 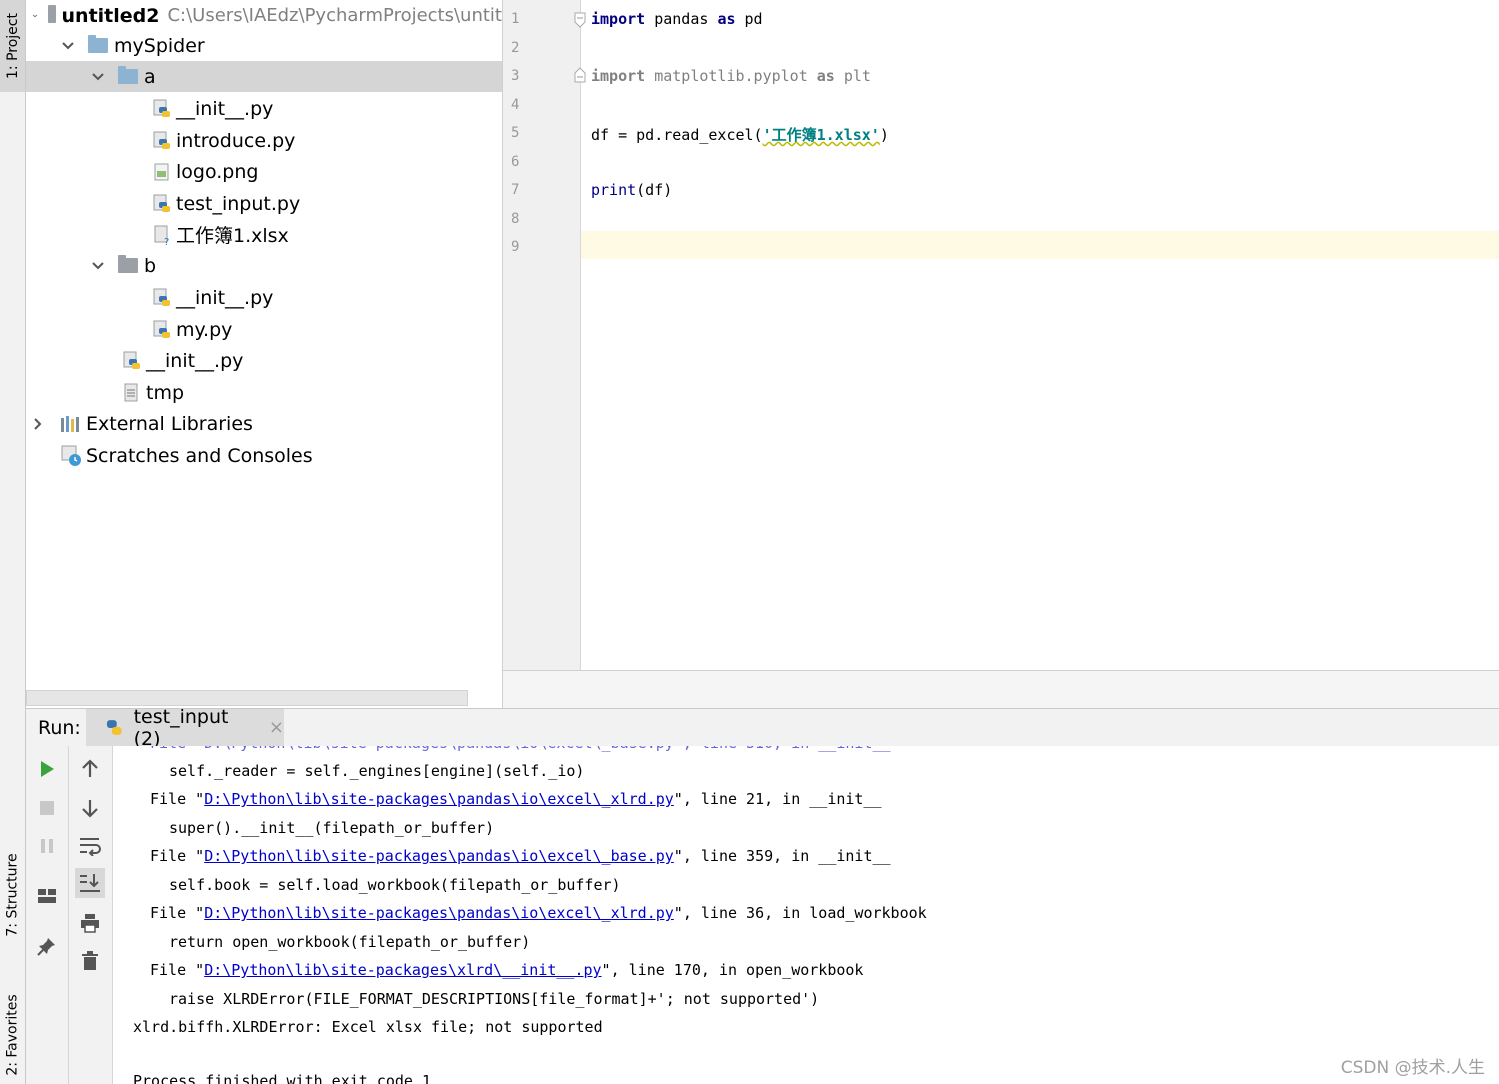 What do you see at coordinates (1001, 689) in the screenshot?
I see `editor-bottom-bar` at bounding box center [1001, 689].